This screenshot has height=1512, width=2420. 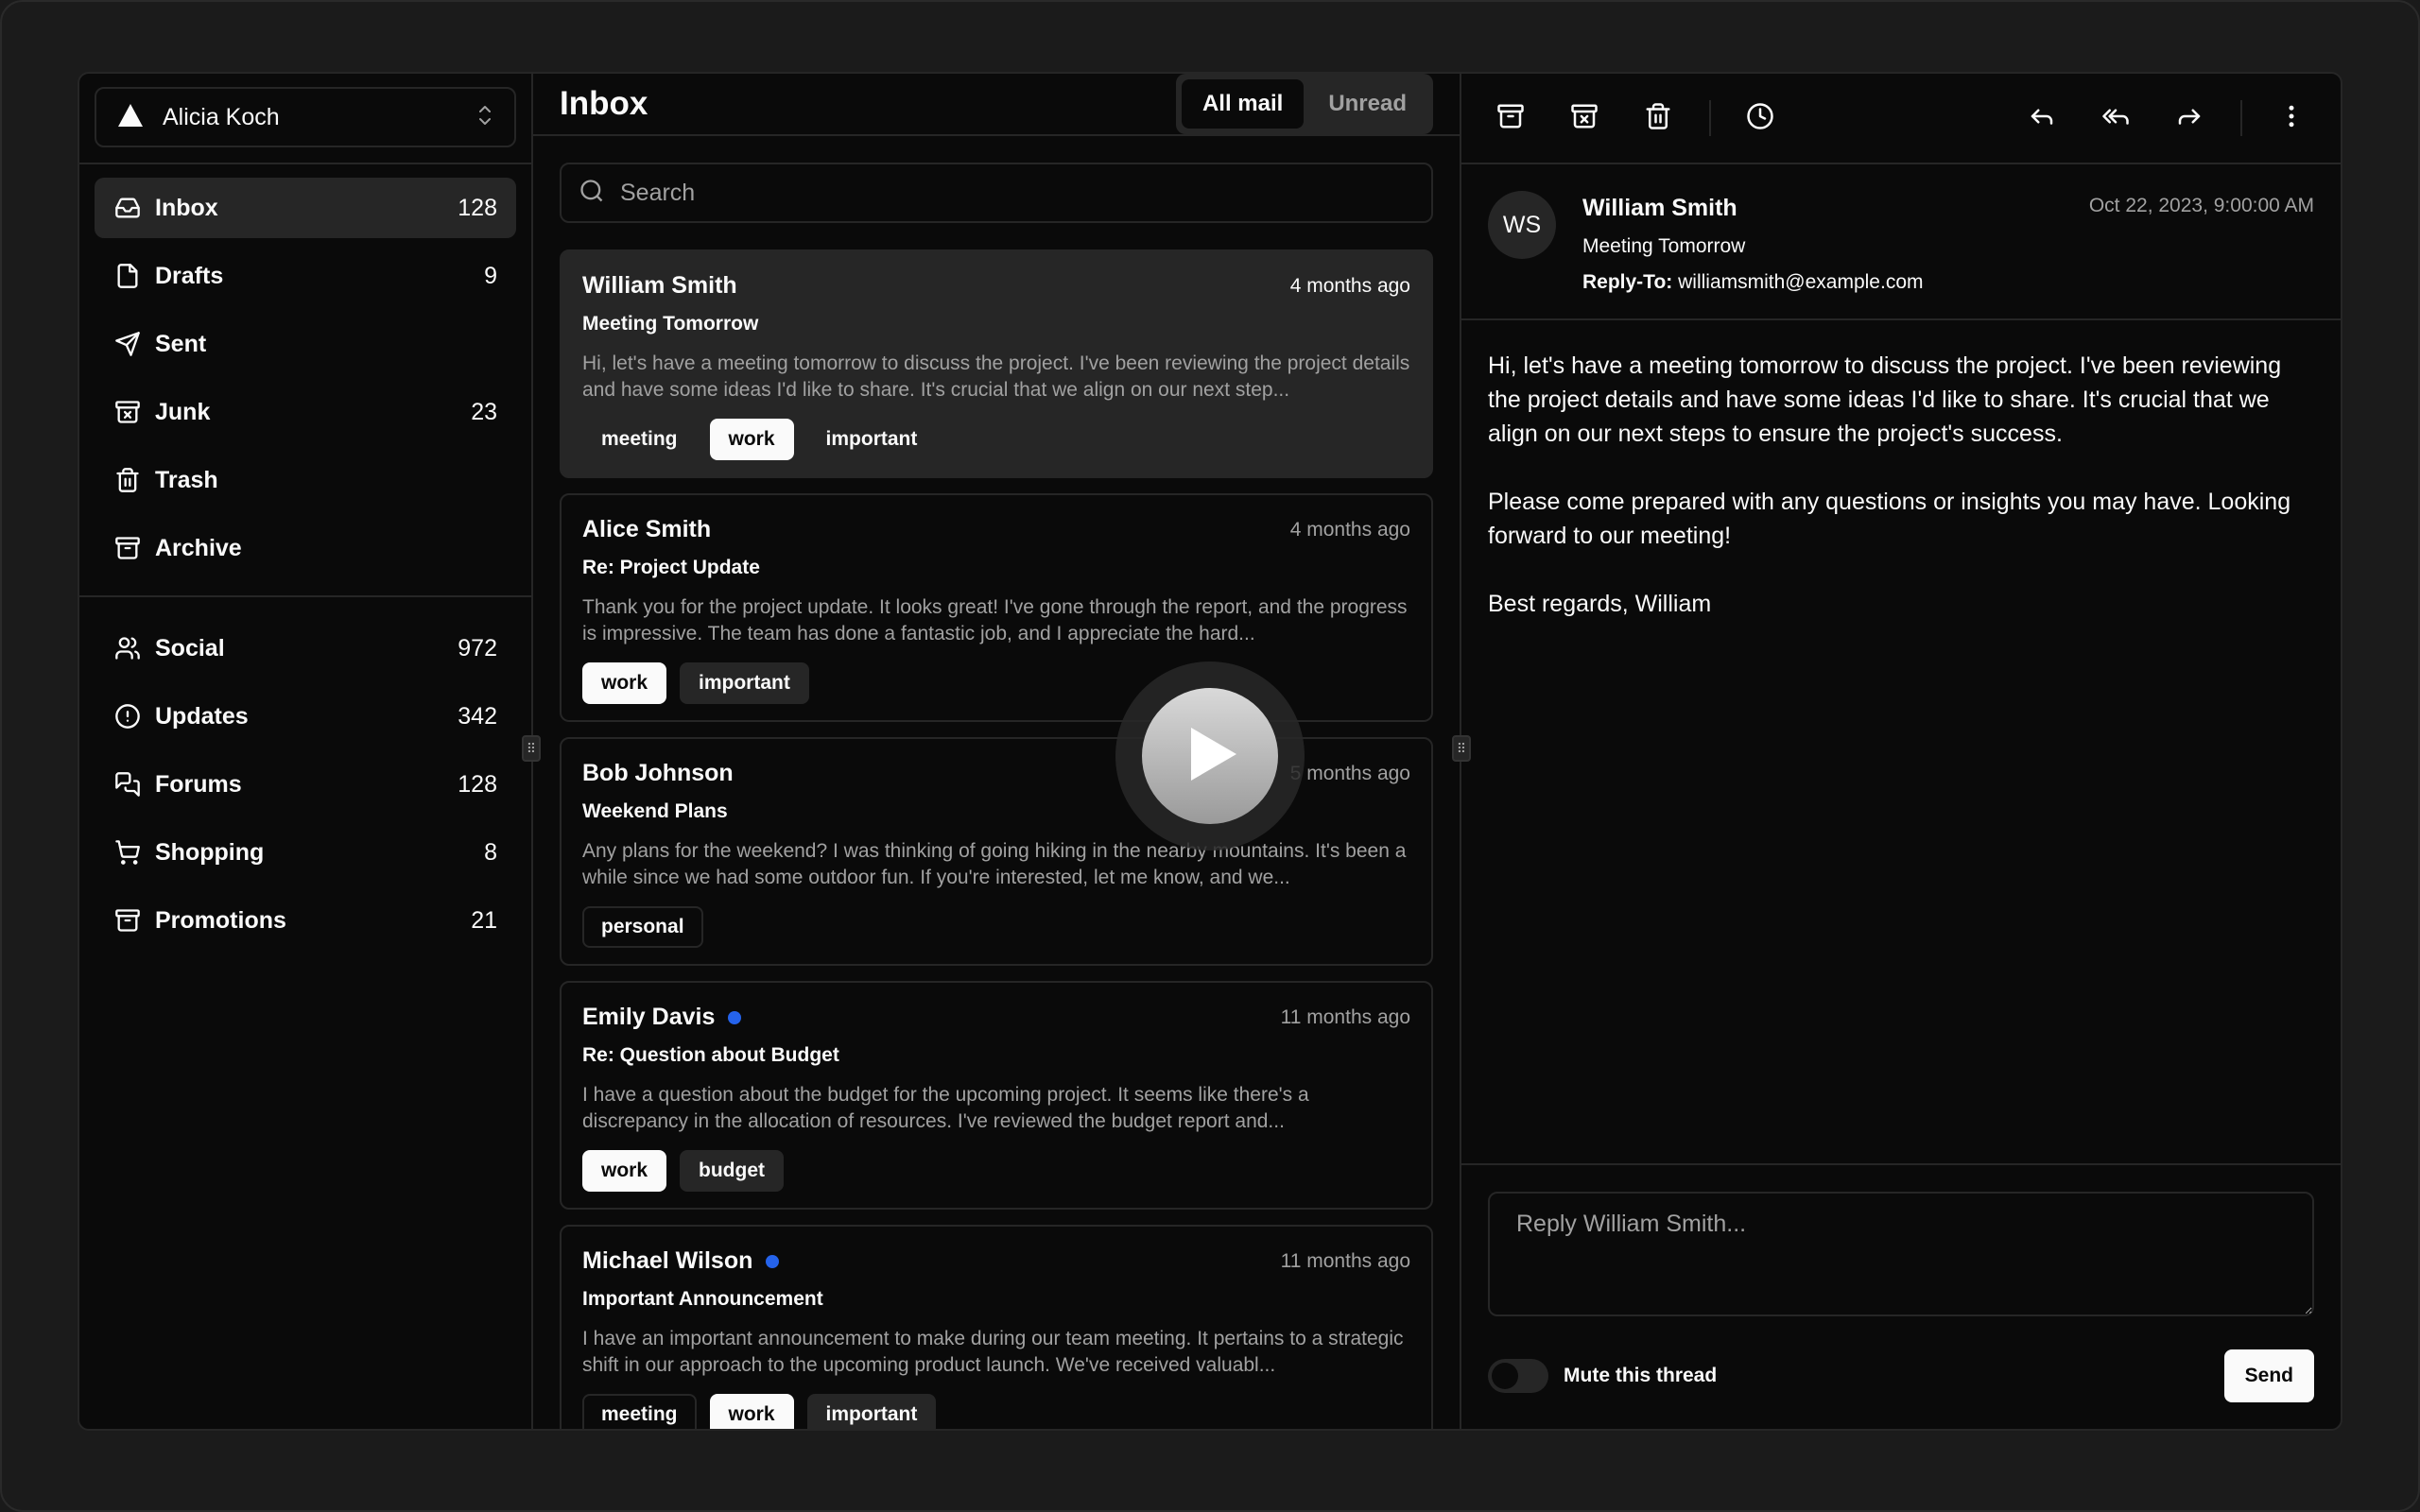 What do you see at coordinates (2201, 205) in the screenshot?
I see `mail-date: Oct 22, 2023, 9:00:00 AM` at bounding box center [2201, 205].